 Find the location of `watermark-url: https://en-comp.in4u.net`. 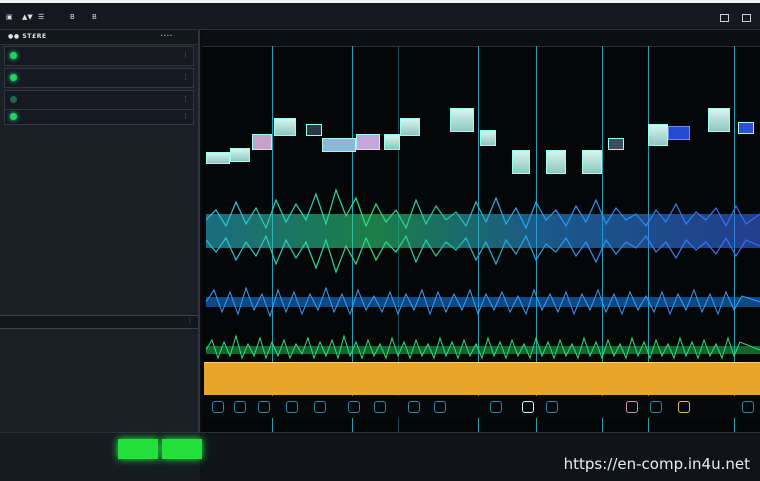

watermark-url: https://en-comp.in4u.net is located at coordinates (656, 464).